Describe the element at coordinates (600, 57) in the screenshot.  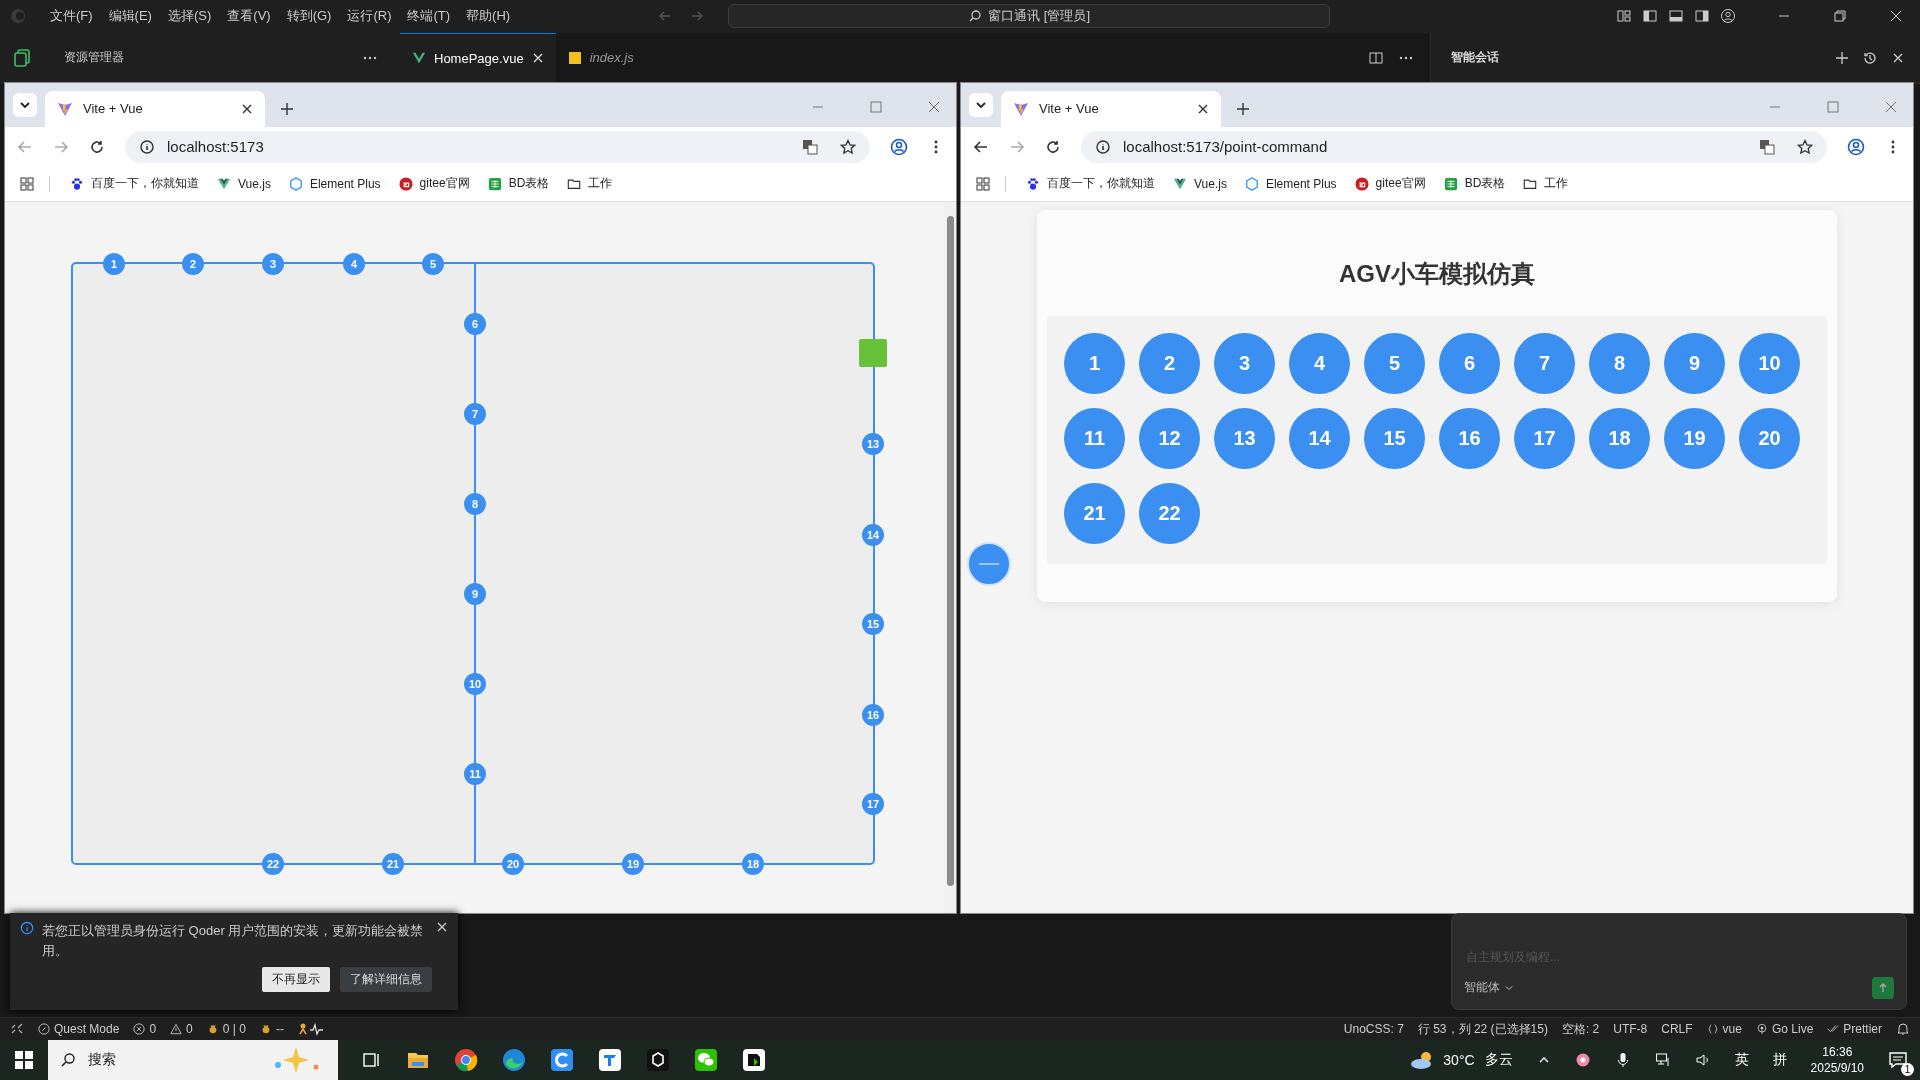
I see `editor-tab: index.js` at that location.